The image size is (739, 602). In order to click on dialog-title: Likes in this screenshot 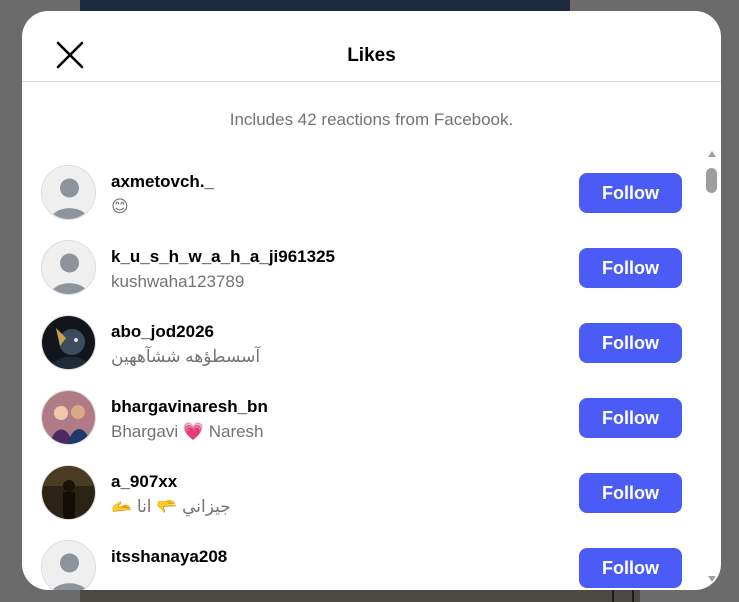, I will do `click(371, 55)`.